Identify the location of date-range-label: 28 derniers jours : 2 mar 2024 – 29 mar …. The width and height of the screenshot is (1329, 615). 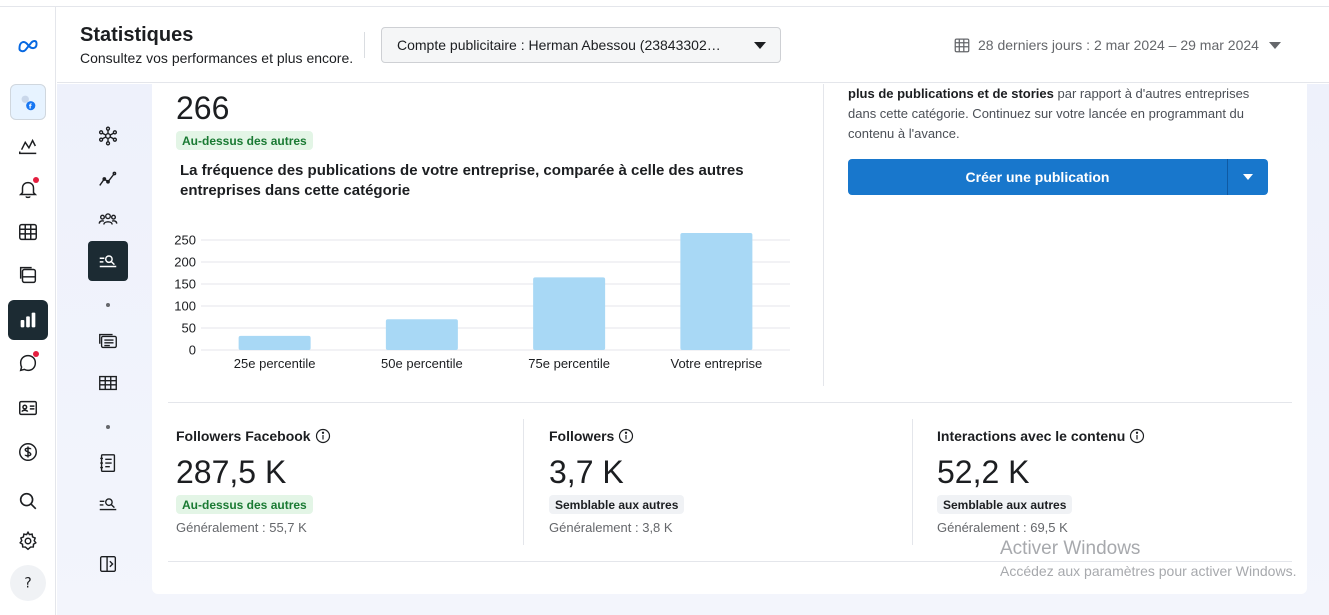
(1118, 45).